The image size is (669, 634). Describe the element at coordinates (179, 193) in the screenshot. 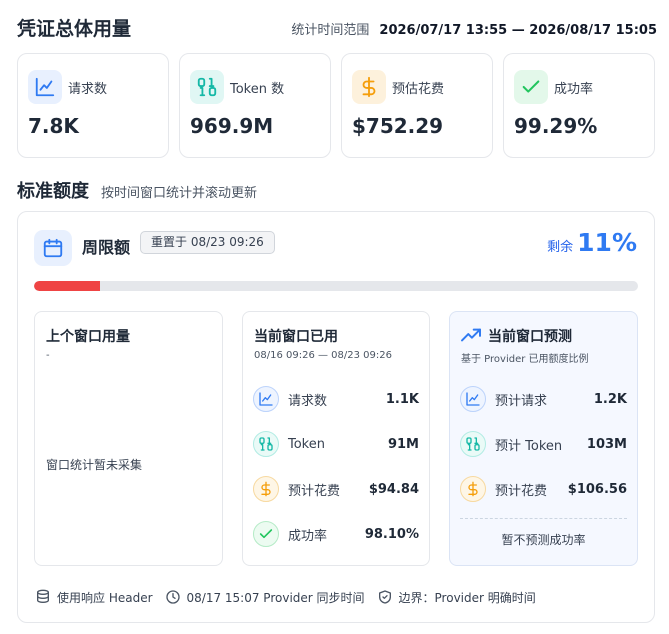

I see `section-subtitle: 按时间窗口统计并滚动更新` at that location.